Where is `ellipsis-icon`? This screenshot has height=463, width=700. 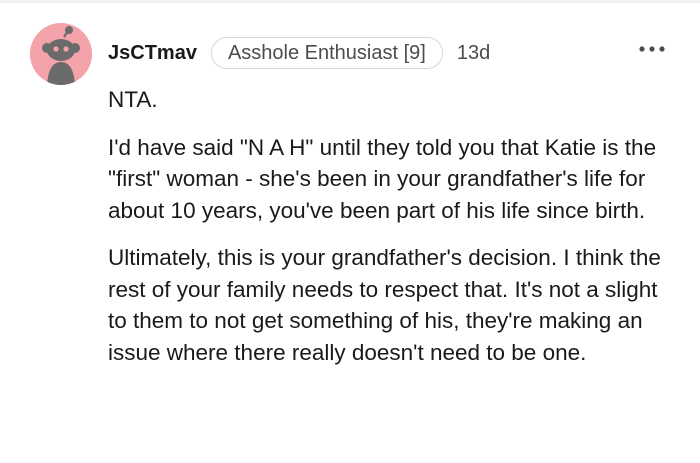
ellipsis-icon is located at coordinates (652, 49).